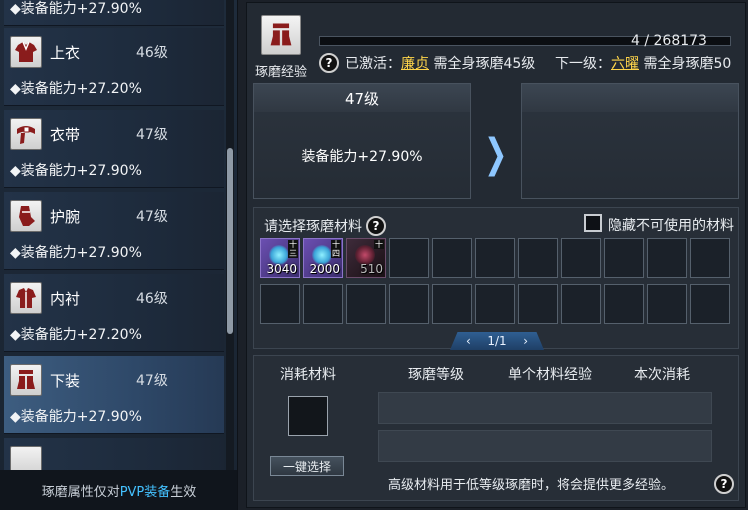 The width and height of the screenshot is (748, 510). Describe the element at coordinates (415, 64) in the screenshot. I see `active-tier-name: 廉贞` at that location.